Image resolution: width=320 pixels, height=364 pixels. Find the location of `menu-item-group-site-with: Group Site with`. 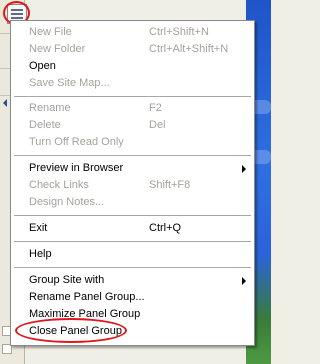

menu-item-group-site-with: Group Site with is located at coordinates (132, 280).